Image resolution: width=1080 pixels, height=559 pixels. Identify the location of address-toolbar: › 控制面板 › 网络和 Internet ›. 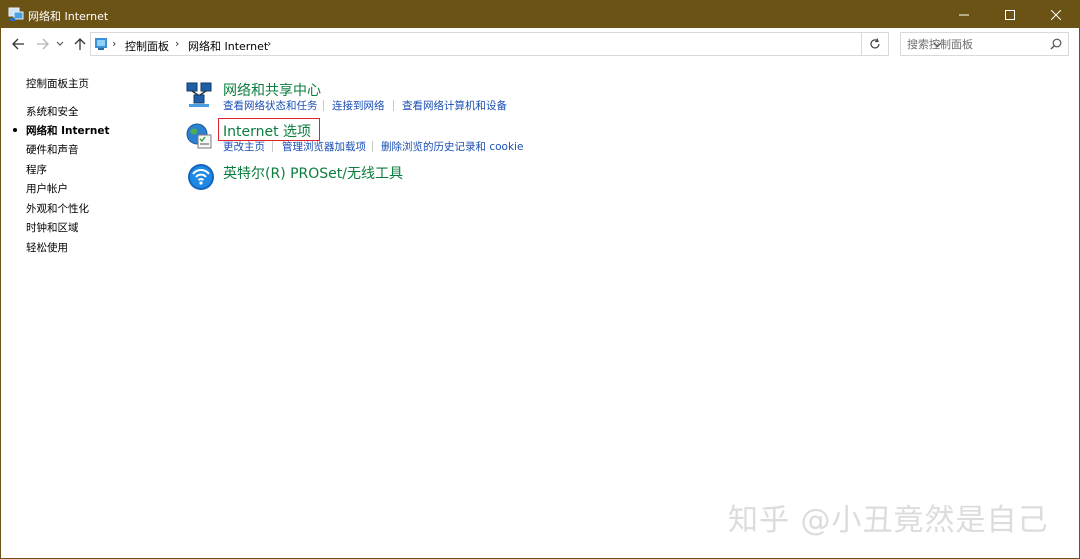
(540, 45).